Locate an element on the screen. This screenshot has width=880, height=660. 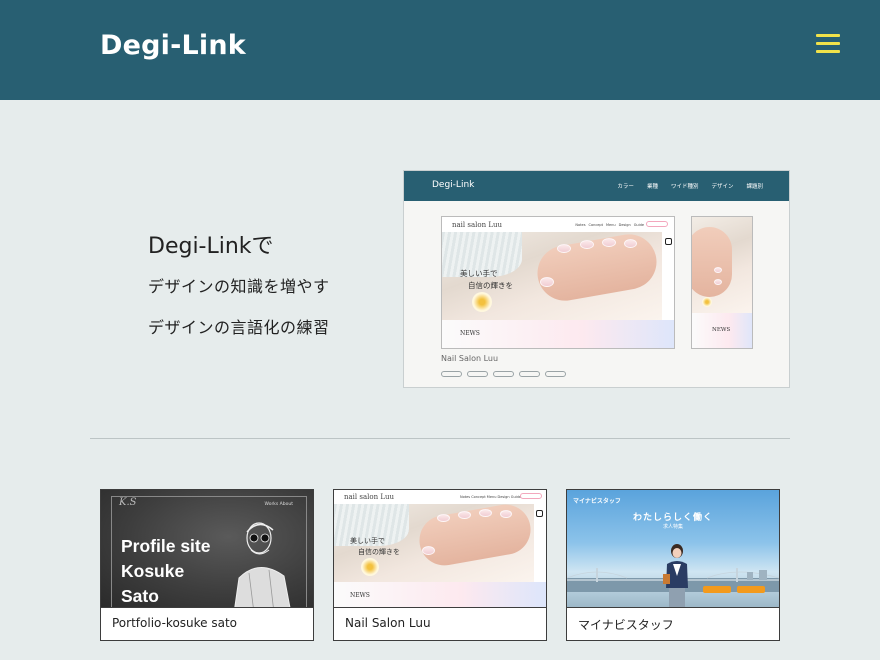
thumb-brand: nail salon Luu is located at coordinates (369, 497).